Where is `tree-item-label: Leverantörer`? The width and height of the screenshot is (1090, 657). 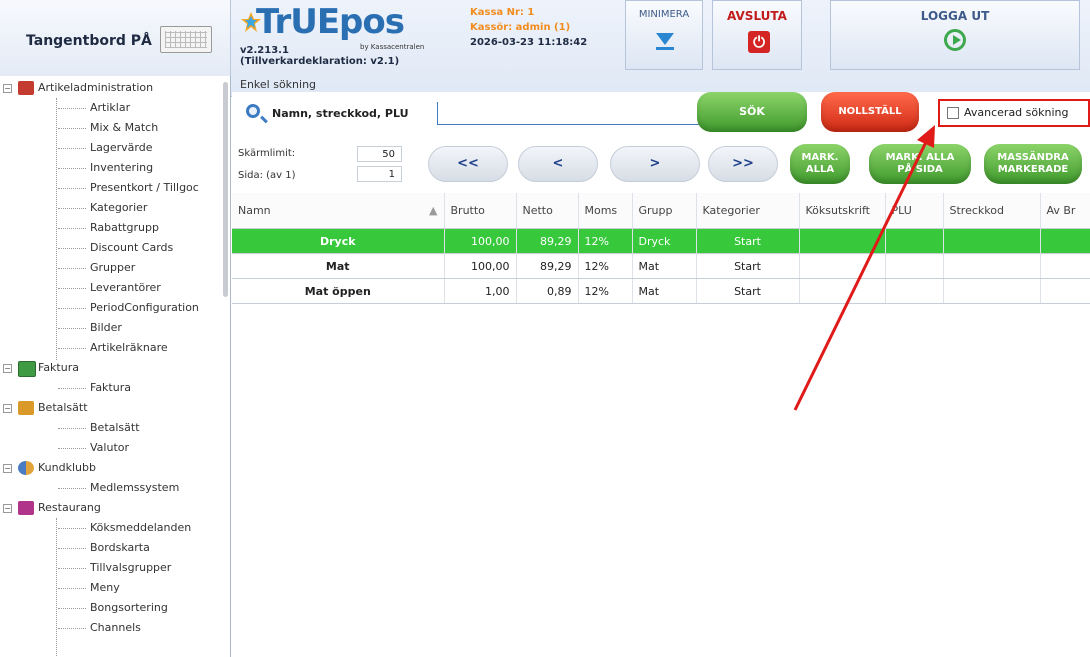
tree-item-label: Leverantörer is located at coordinates (125, 287).